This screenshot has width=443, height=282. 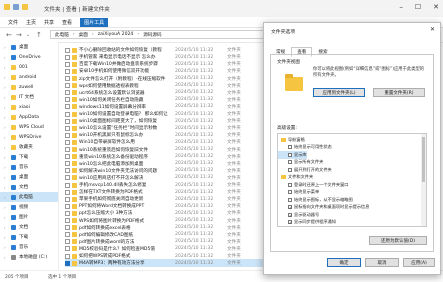 What do you see at coordinates (16, 7) in the screenshot?
I see `quick-access-icon` at bounding box center [16, 7].